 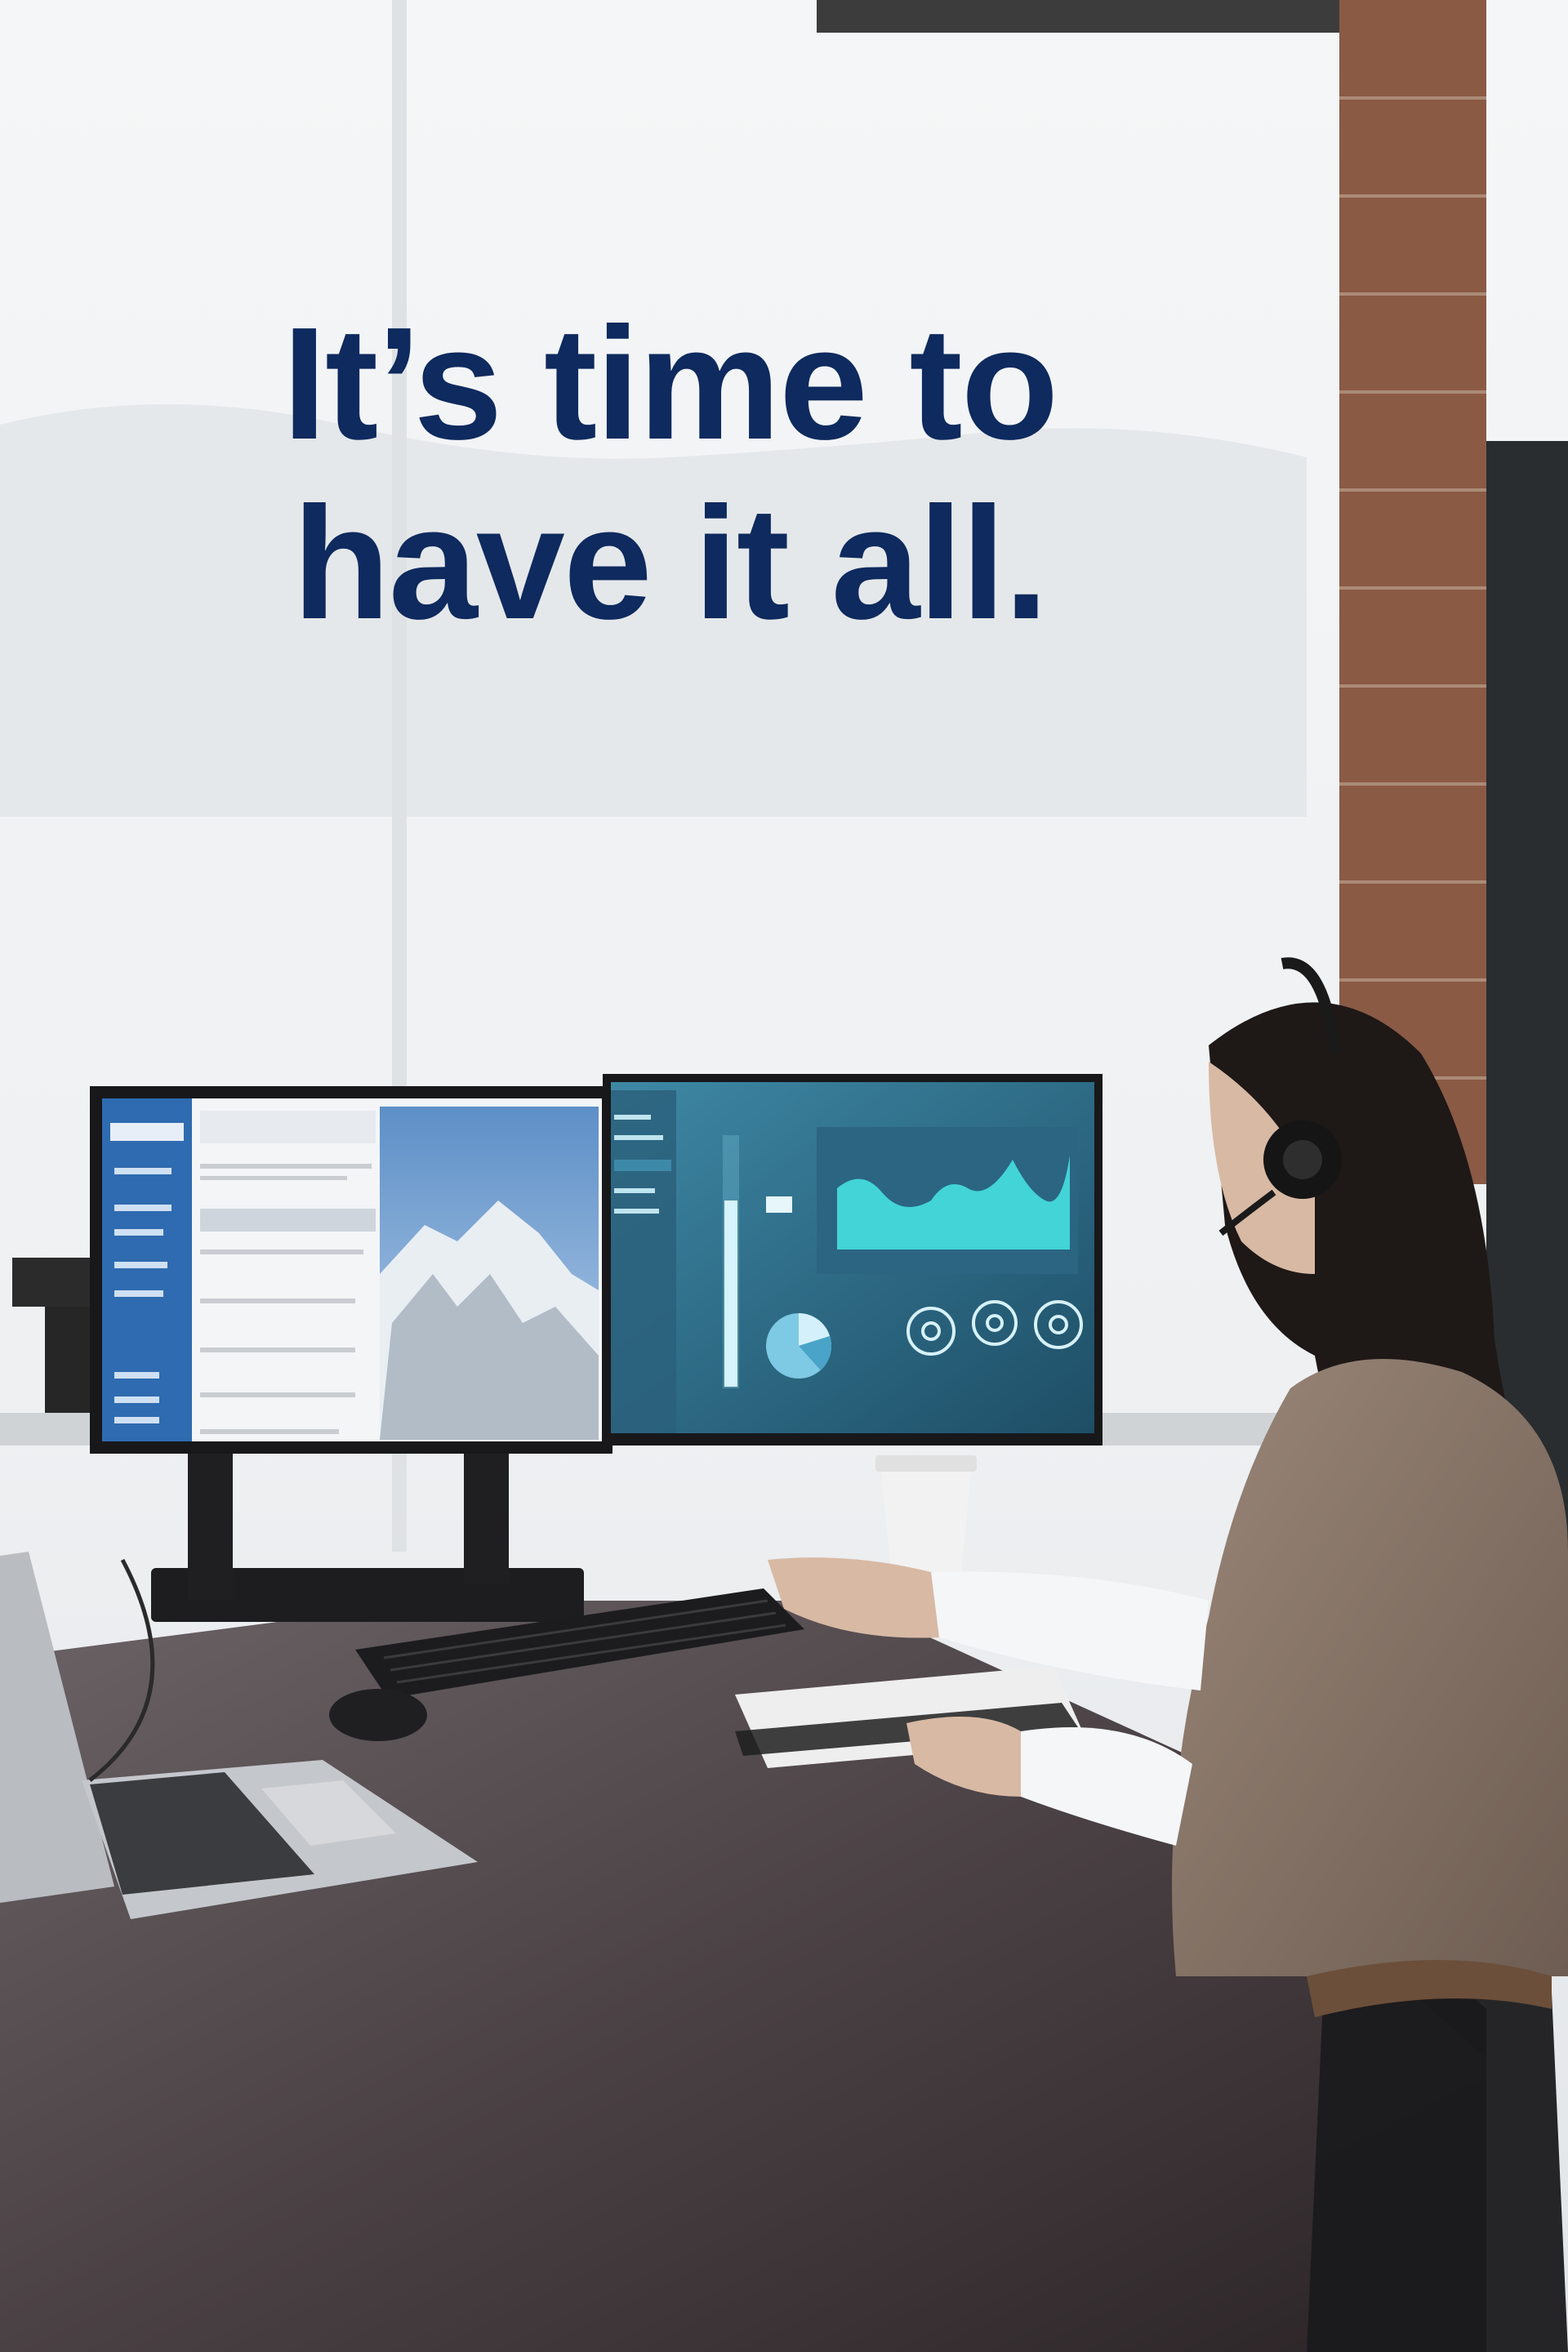 I want to click on right-monitor-sidebar, so click(x=643, y=1261).